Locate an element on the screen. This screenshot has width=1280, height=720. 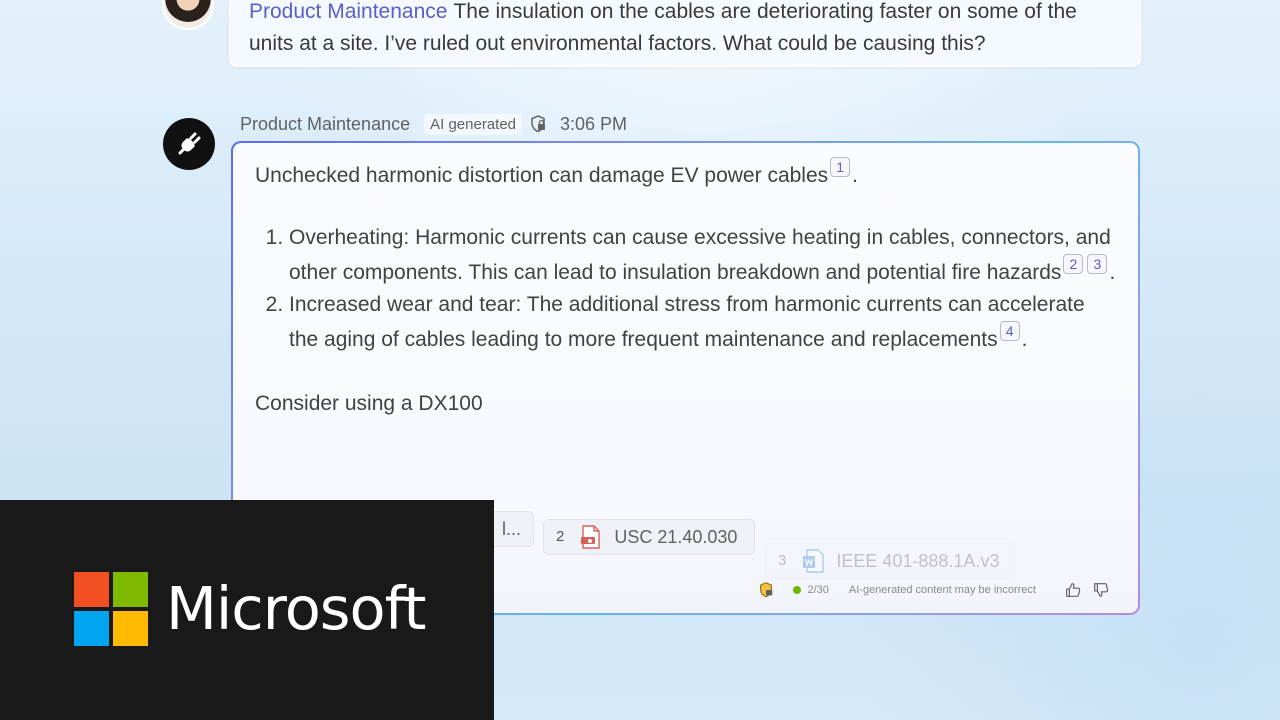
logo-square-red is located at coordinates (91, 589).